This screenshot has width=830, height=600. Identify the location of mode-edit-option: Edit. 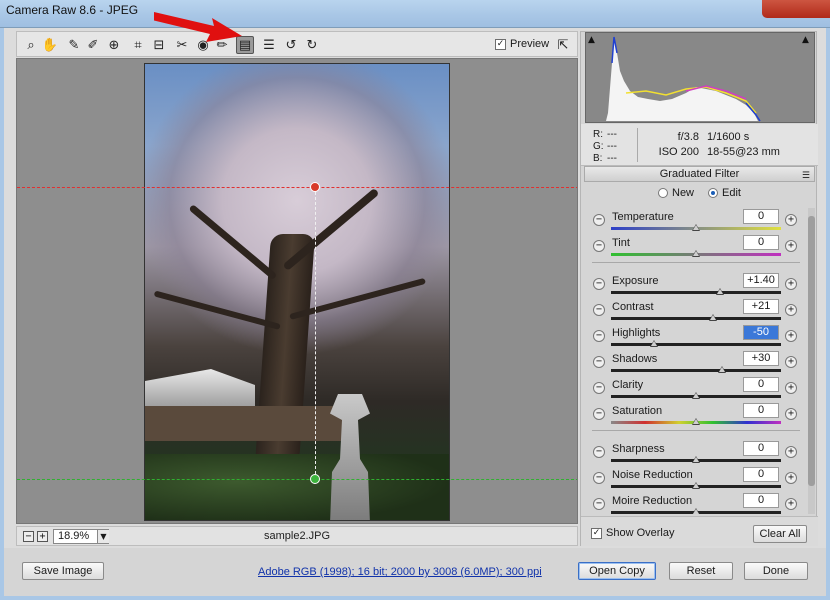
(724, 193).